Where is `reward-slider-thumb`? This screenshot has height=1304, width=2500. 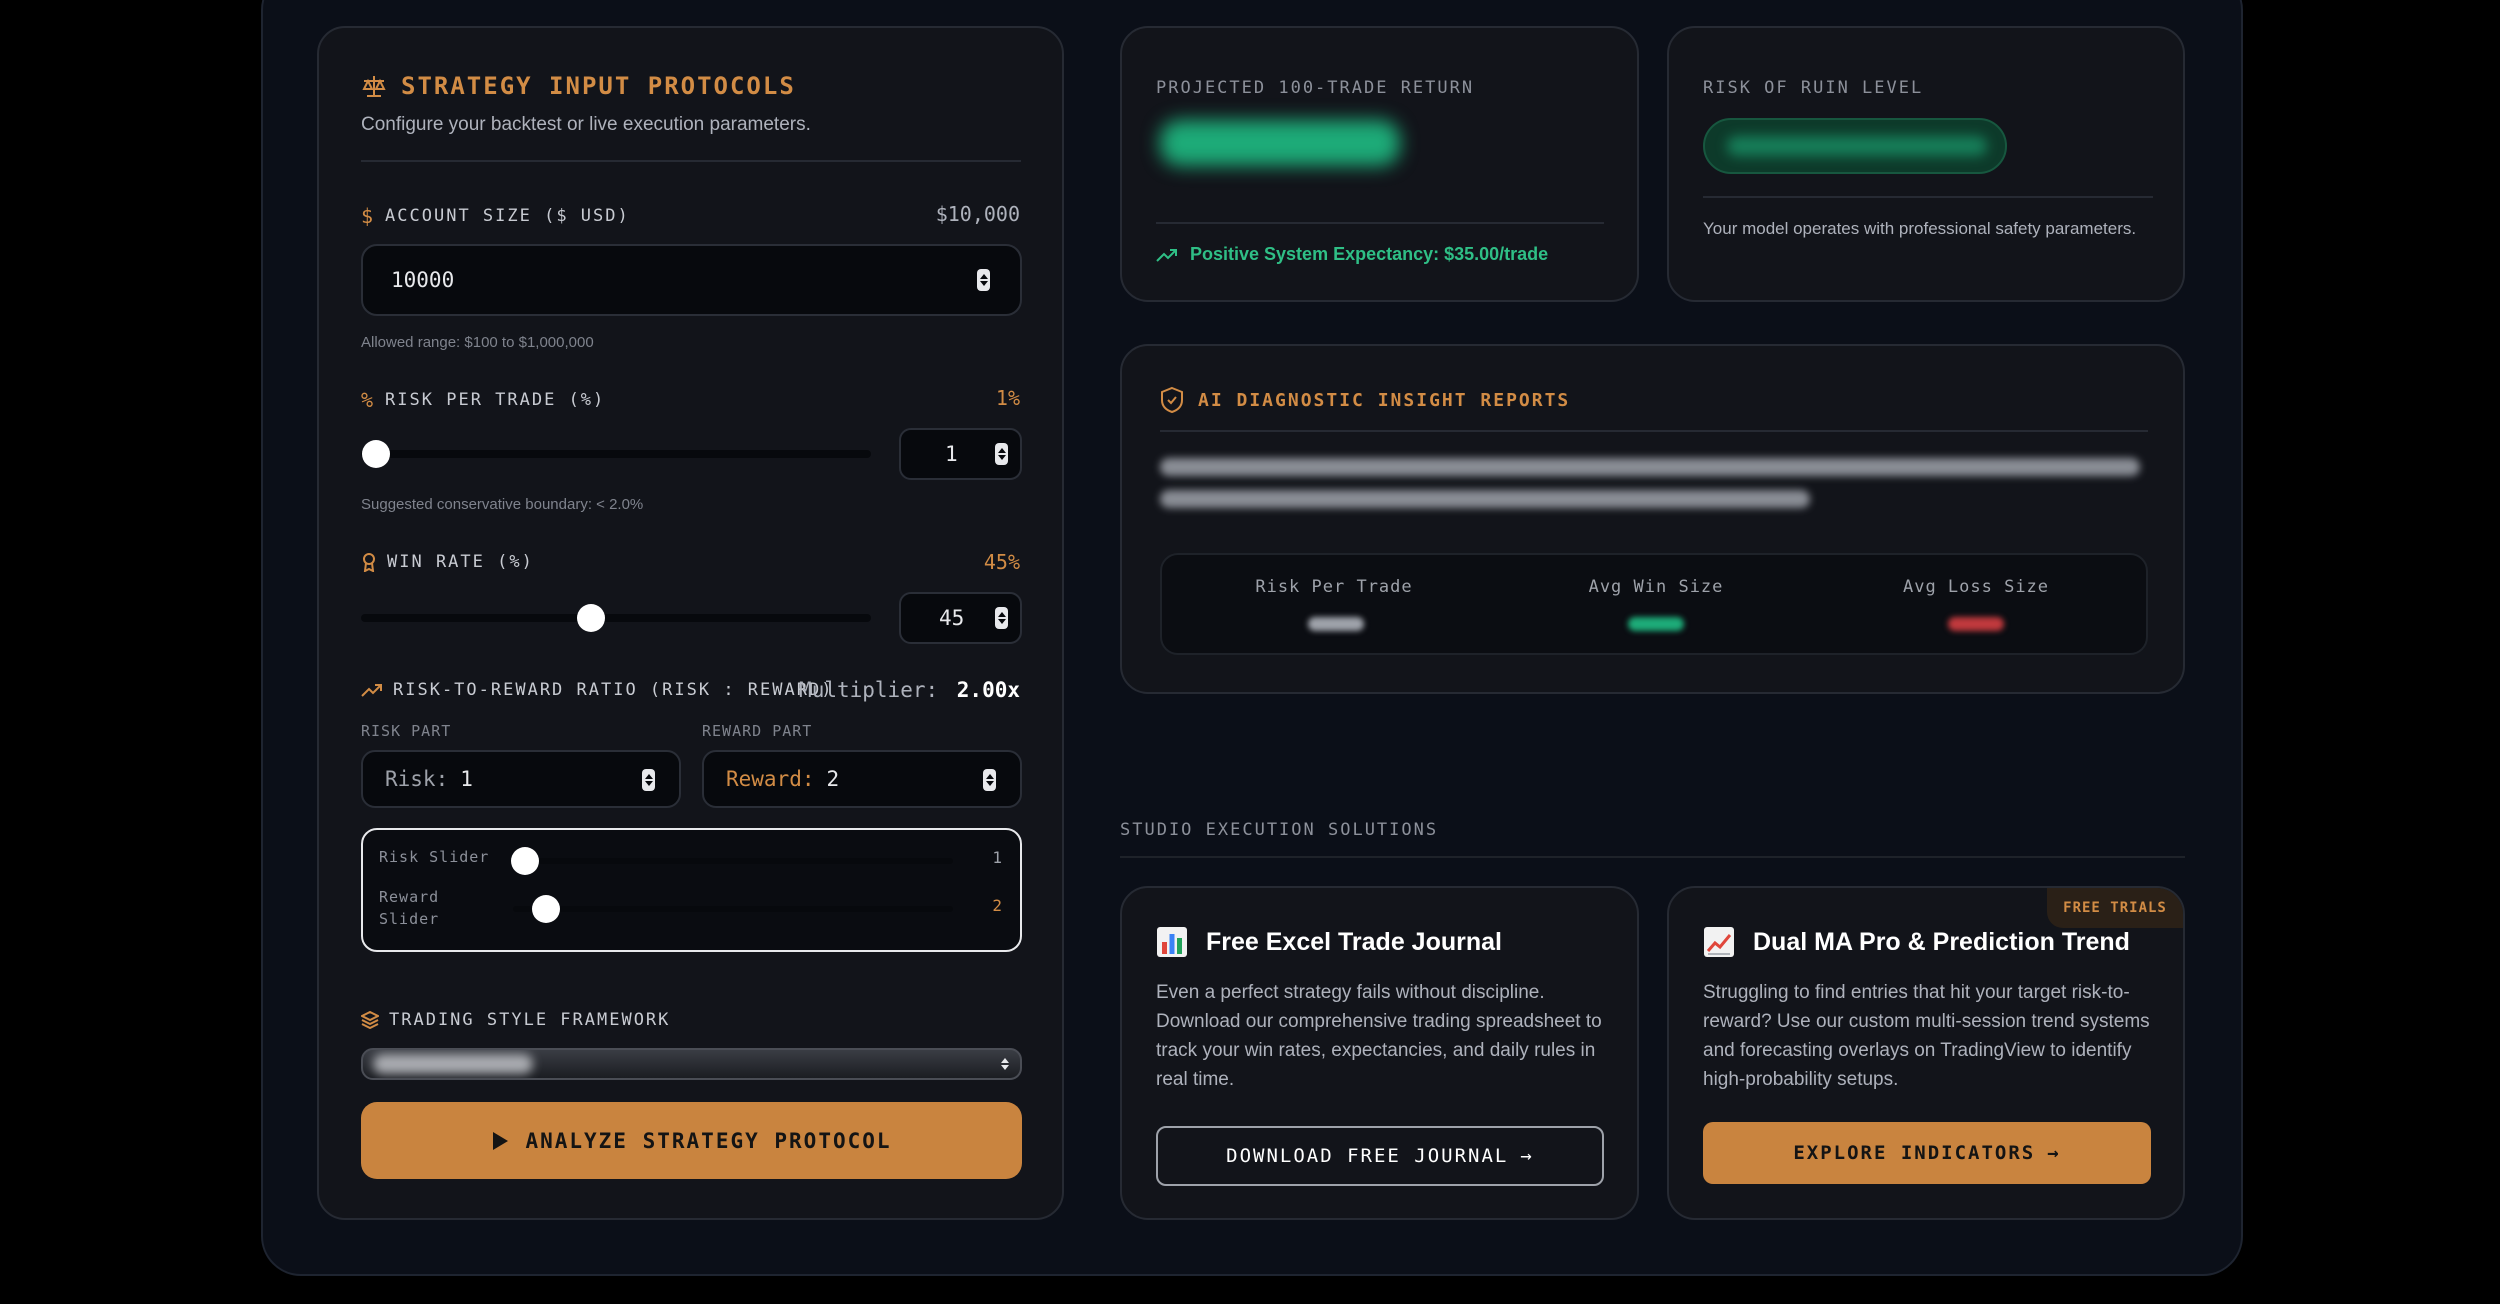
reward-slider-thumb is located at coordinates (546, 909).